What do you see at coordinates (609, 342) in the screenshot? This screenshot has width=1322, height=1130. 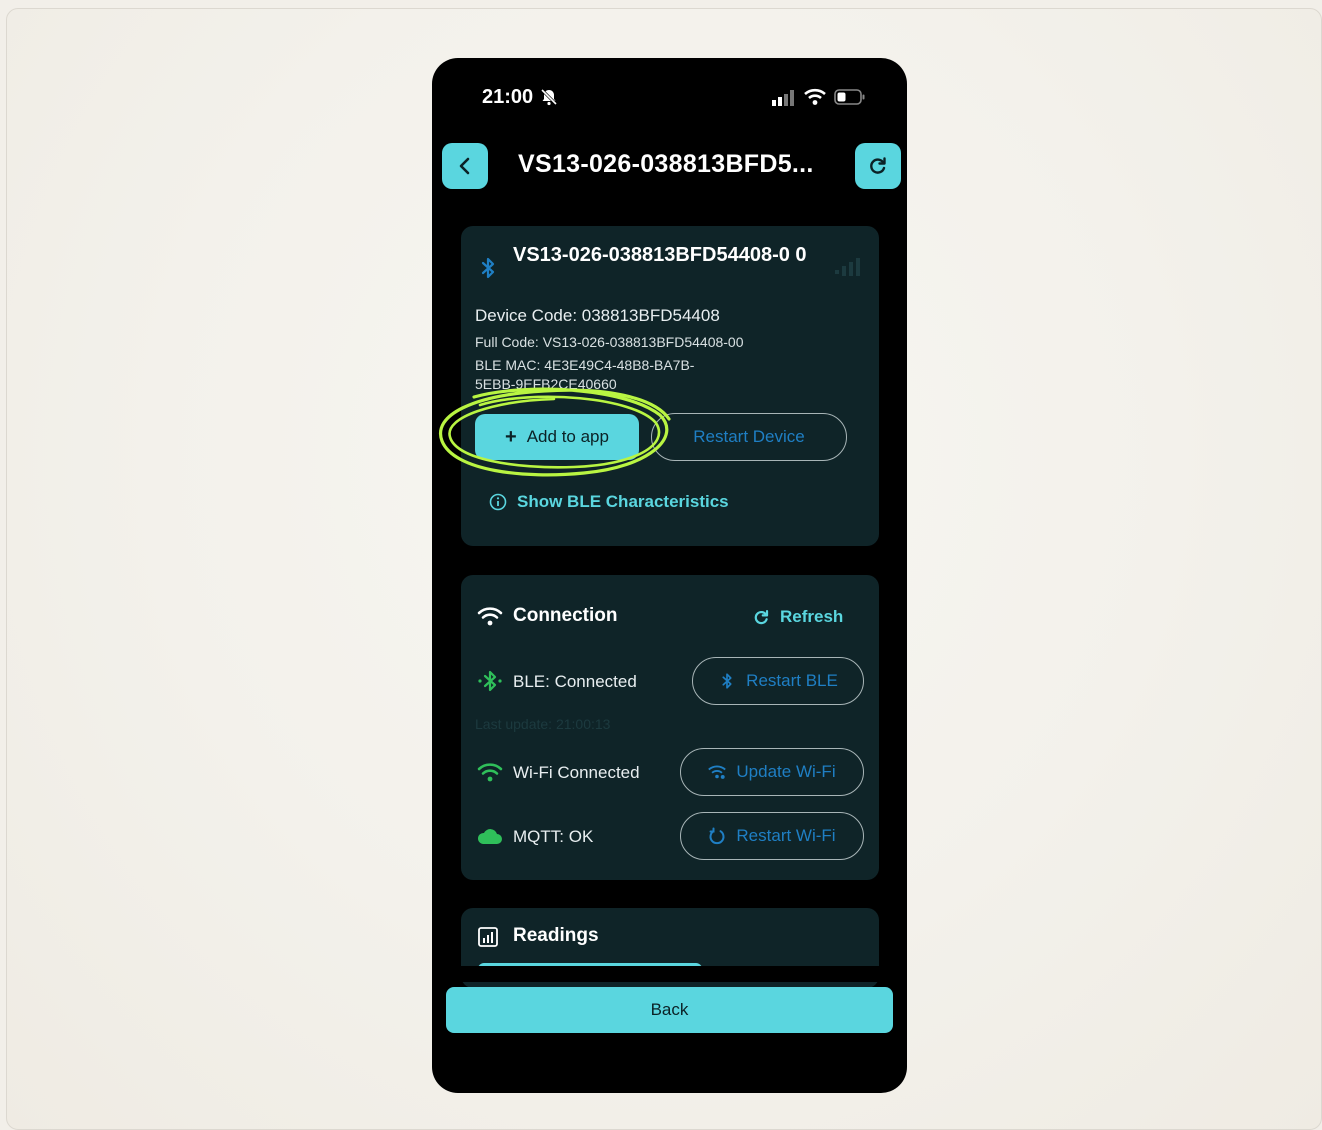 I see `full-code: Full Code: VS13-026-038813BFD54408-00` at bounding box center [609, 342].